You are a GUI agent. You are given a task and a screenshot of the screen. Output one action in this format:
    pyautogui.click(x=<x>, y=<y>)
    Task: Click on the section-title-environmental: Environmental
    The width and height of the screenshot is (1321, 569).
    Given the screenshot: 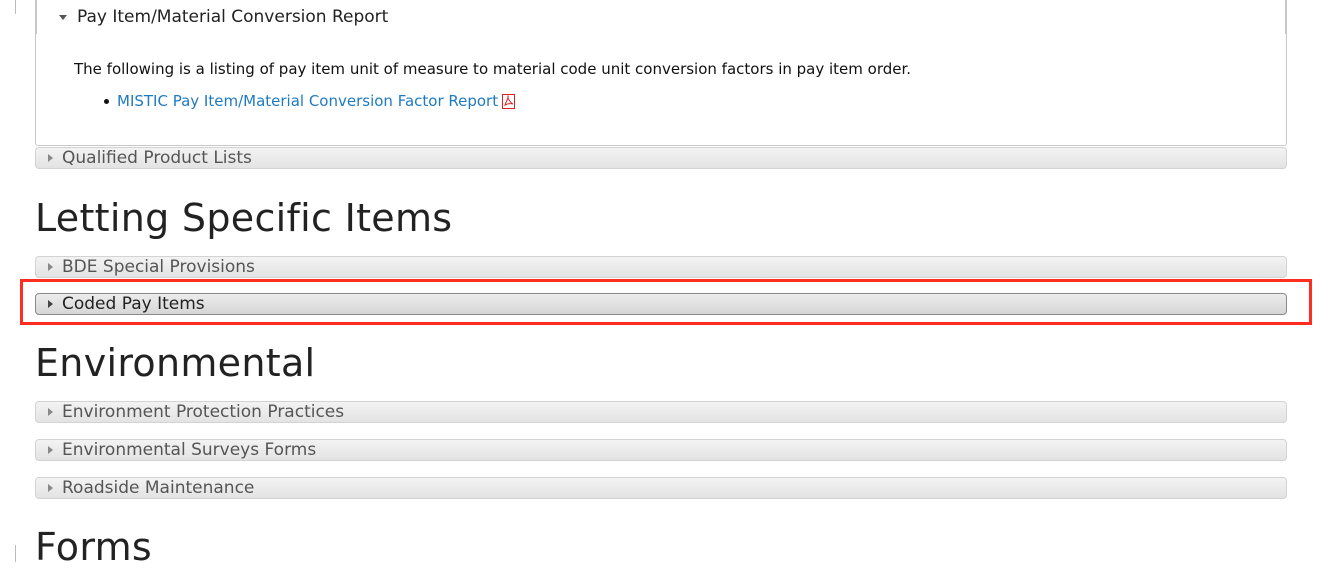 What is the action you would take?
    pyautogui.click(x=175, y=363)
    